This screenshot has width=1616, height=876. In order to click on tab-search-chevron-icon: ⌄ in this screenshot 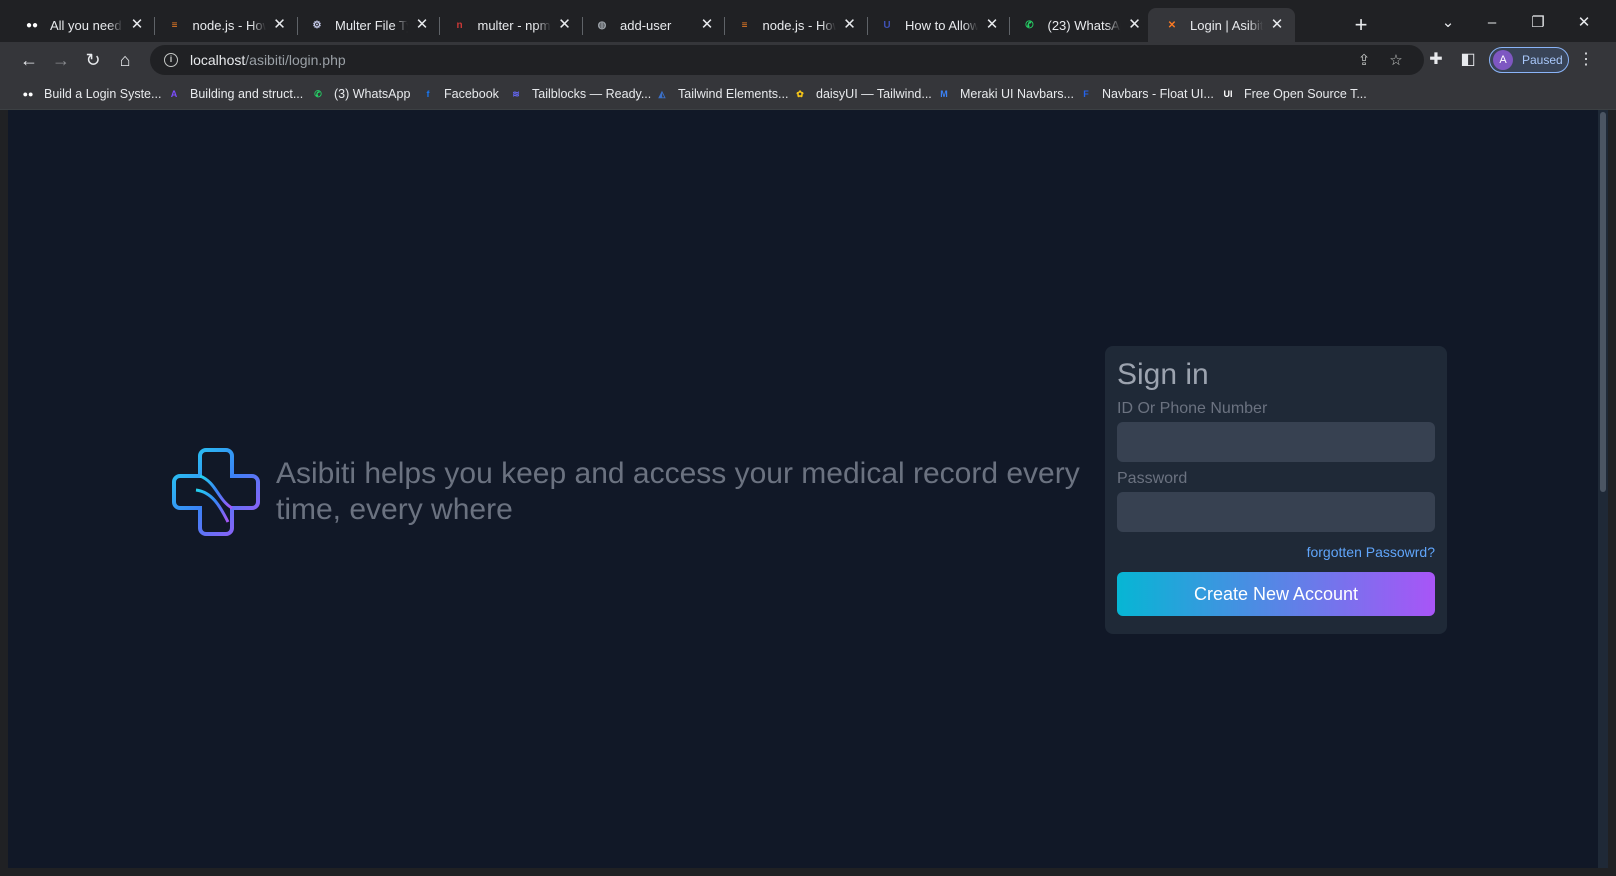, I will do `click(1448, 23)`.